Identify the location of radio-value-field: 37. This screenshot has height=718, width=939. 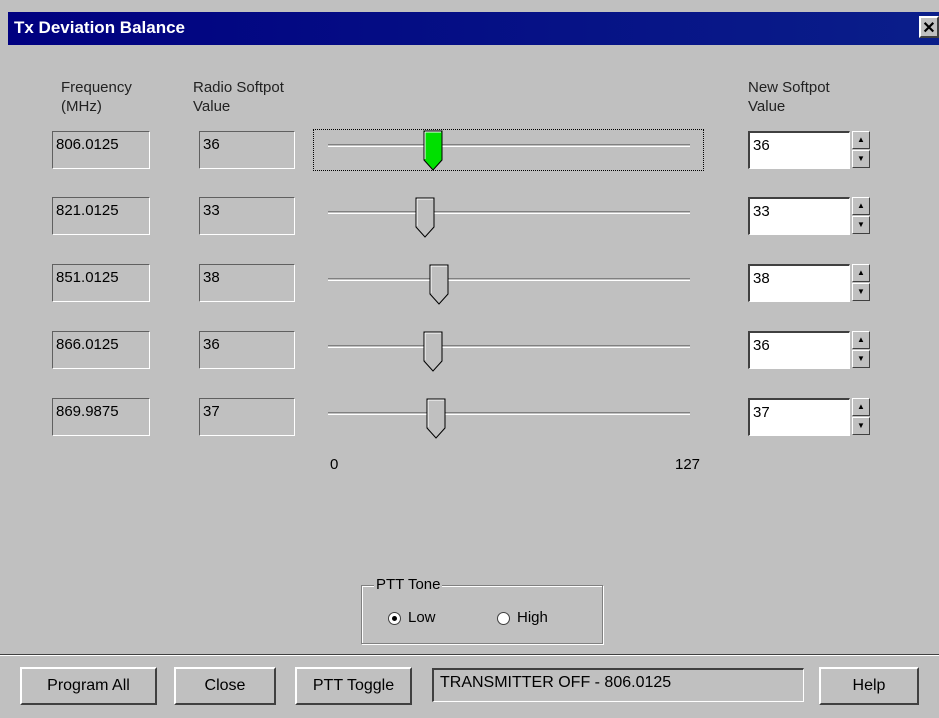
(247, 417).